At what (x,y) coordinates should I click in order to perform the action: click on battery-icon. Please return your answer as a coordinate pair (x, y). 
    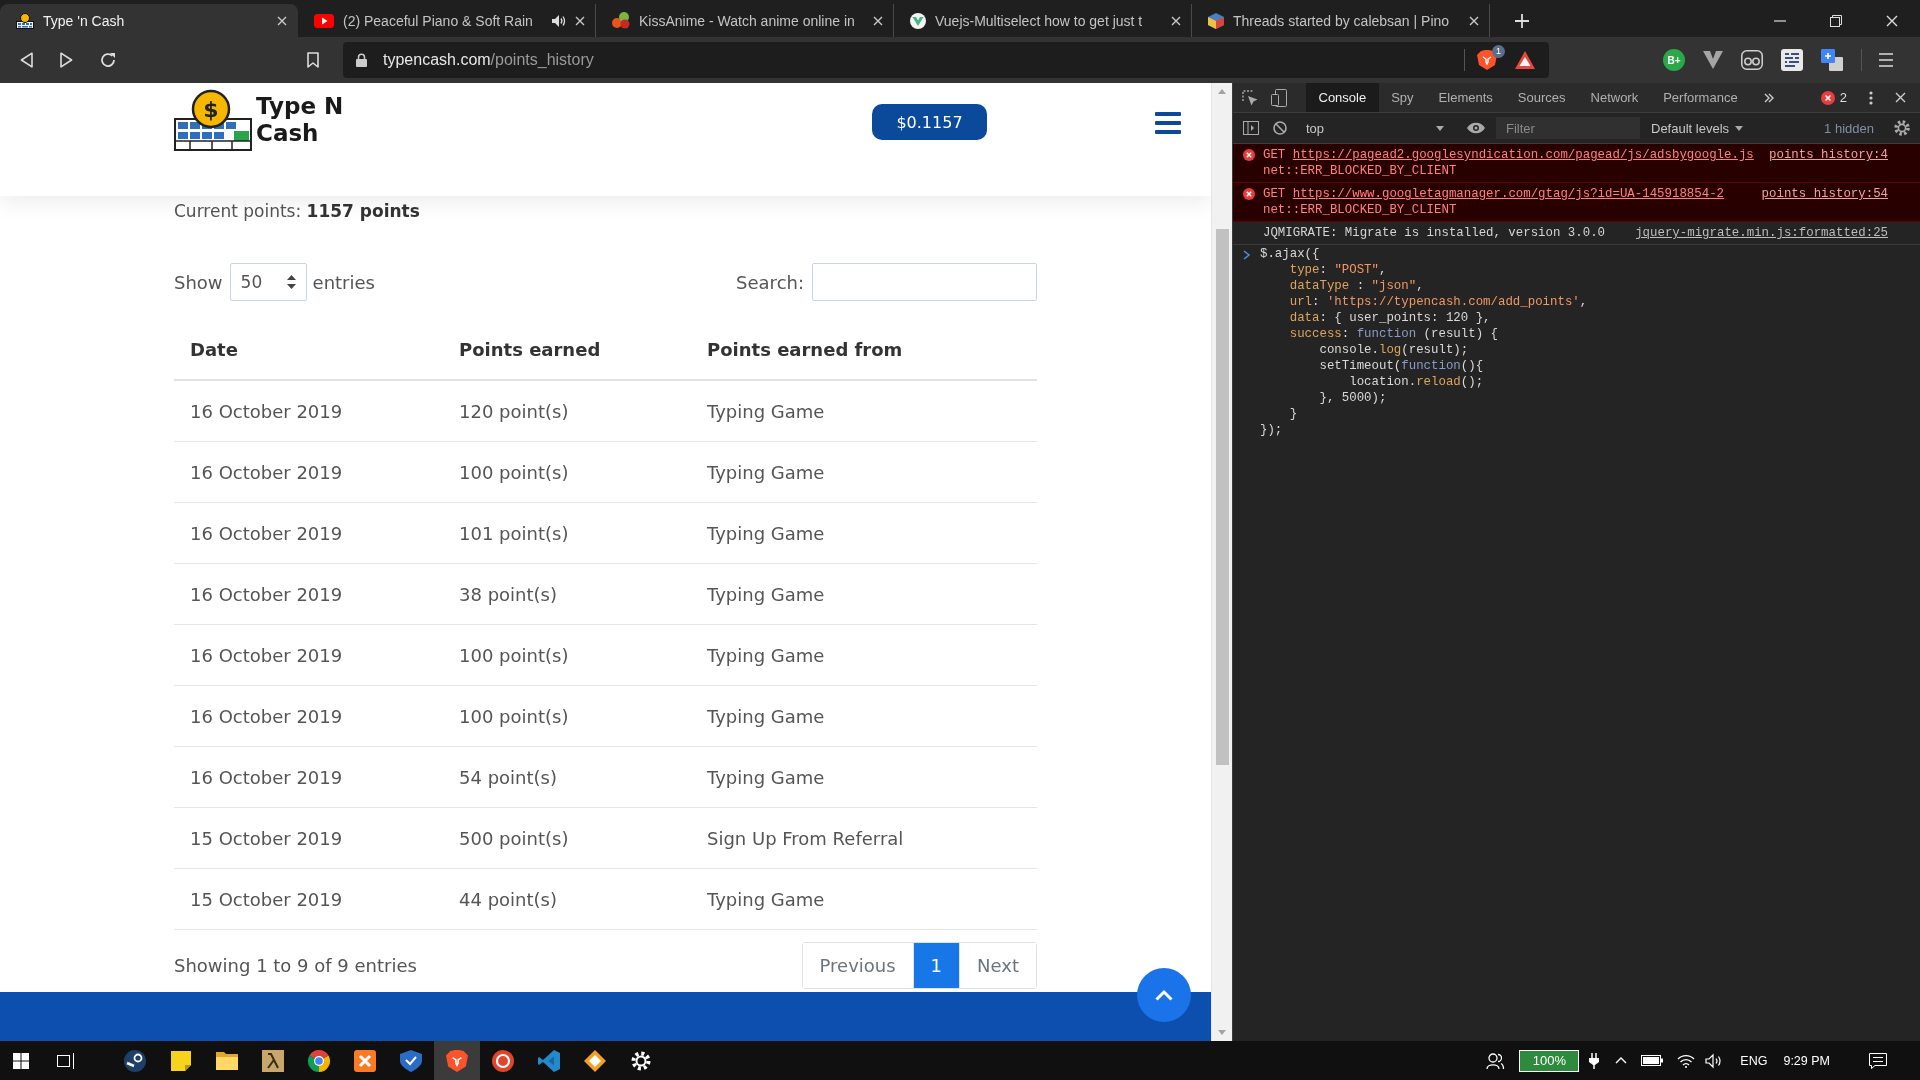
    Looking at the image, I should click on (1652, 1060).